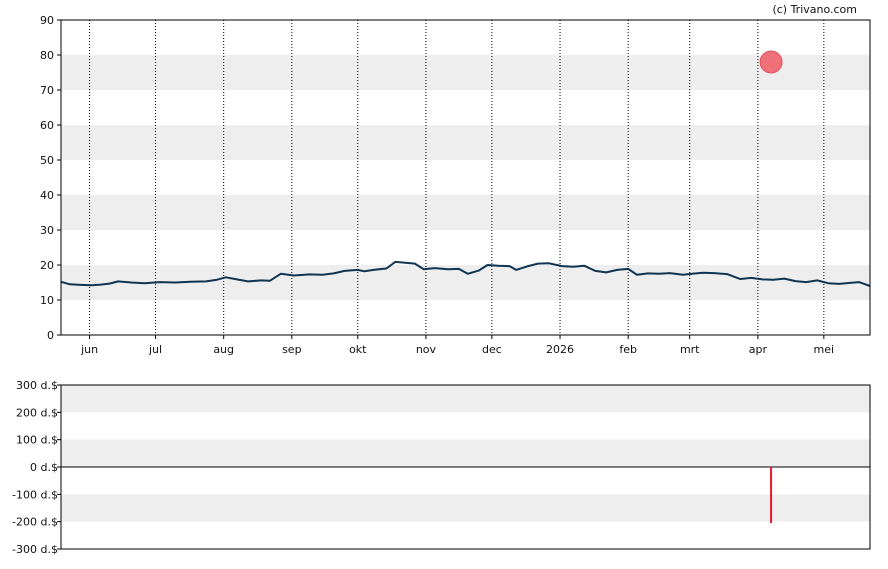 The image size is (888, 569). Describe the element at coordinates (758, 349) in the screenshot. I see `x-tick-label: apr` at that location.